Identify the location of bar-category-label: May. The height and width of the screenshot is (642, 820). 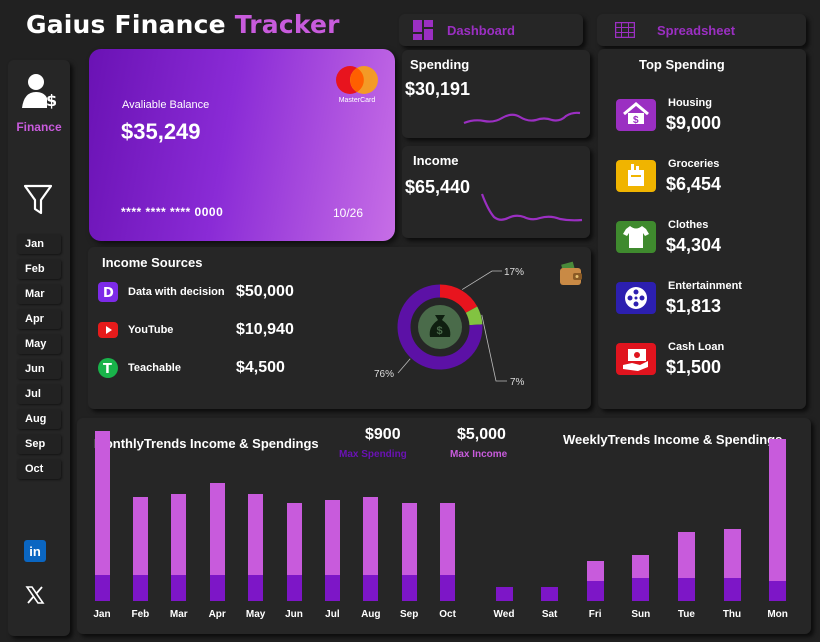
(255, 614).